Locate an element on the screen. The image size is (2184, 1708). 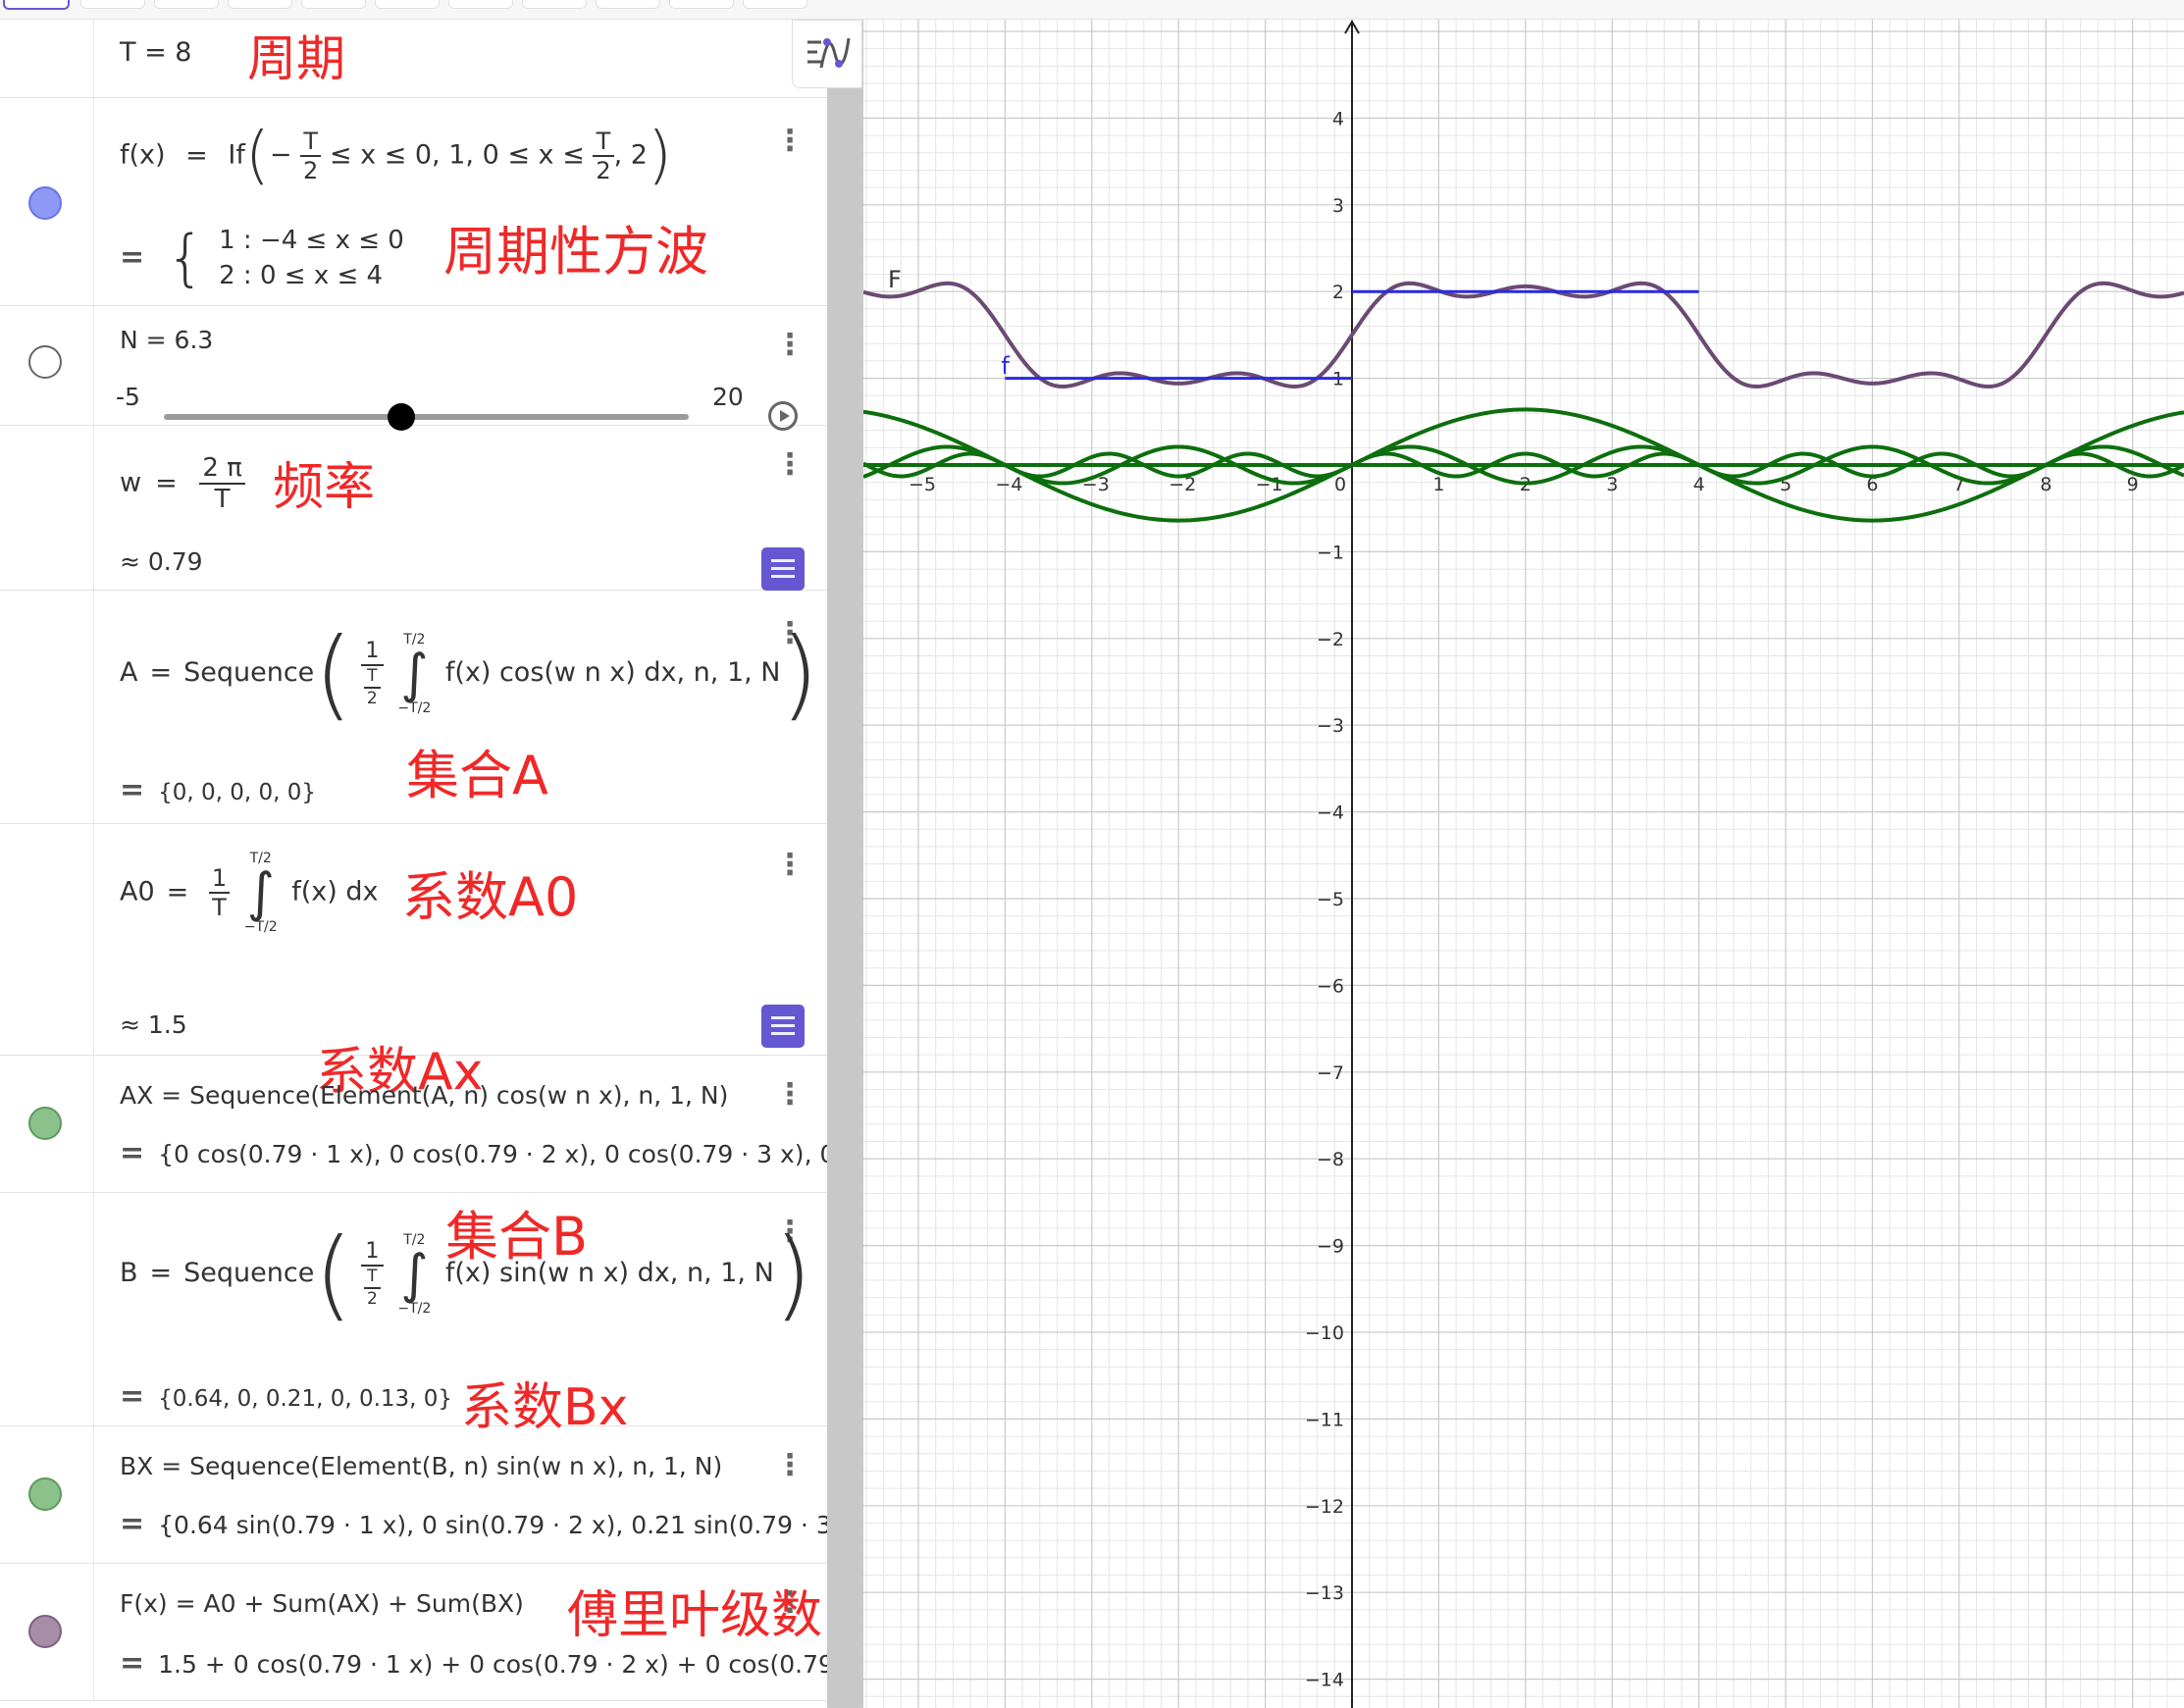
annotation-coef-A0: 系数A0 is located at coordinates (490, 897).